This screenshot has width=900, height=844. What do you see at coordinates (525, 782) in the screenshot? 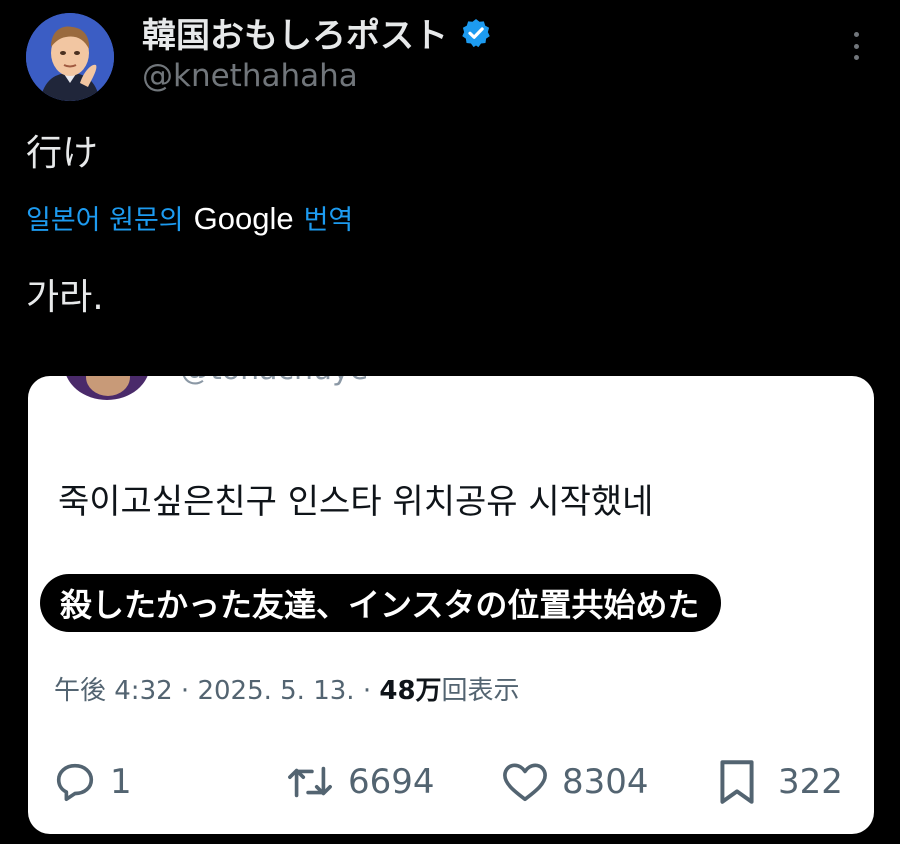
I see `heart-icon` at bounding box center [525, 782].